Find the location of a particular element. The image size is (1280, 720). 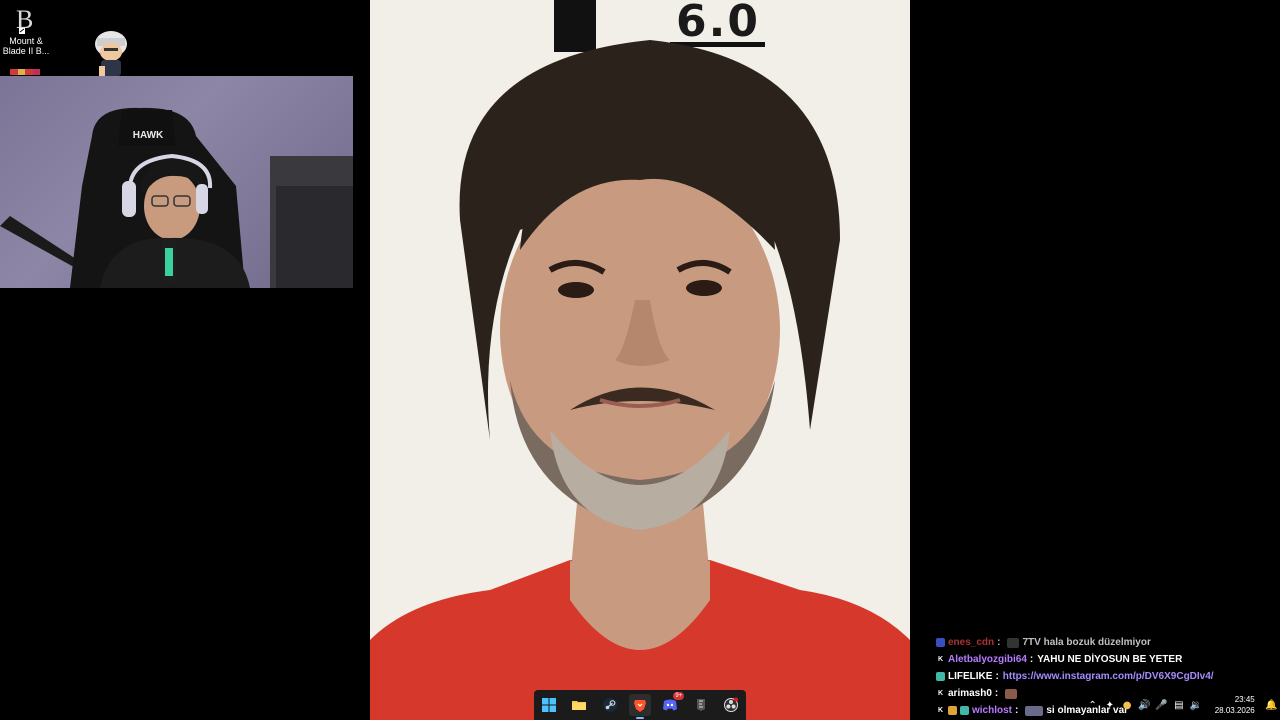

chat-username: wichlost is located at coordinates (992, 710).